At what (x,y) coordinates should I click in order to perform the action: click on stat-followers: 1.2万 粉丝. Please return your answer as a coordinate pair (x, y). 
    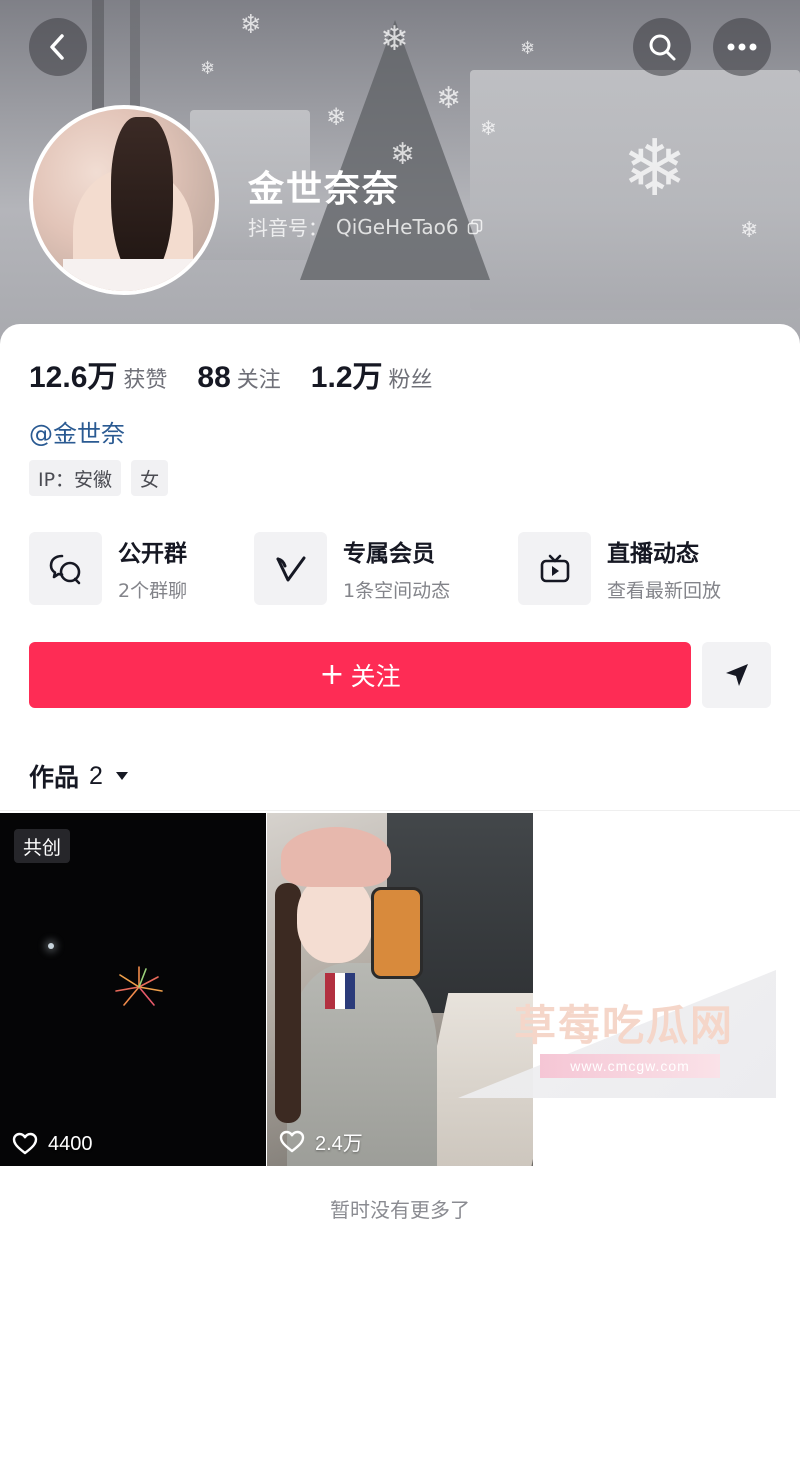
    Looking at the image, I should click on (372, 374).